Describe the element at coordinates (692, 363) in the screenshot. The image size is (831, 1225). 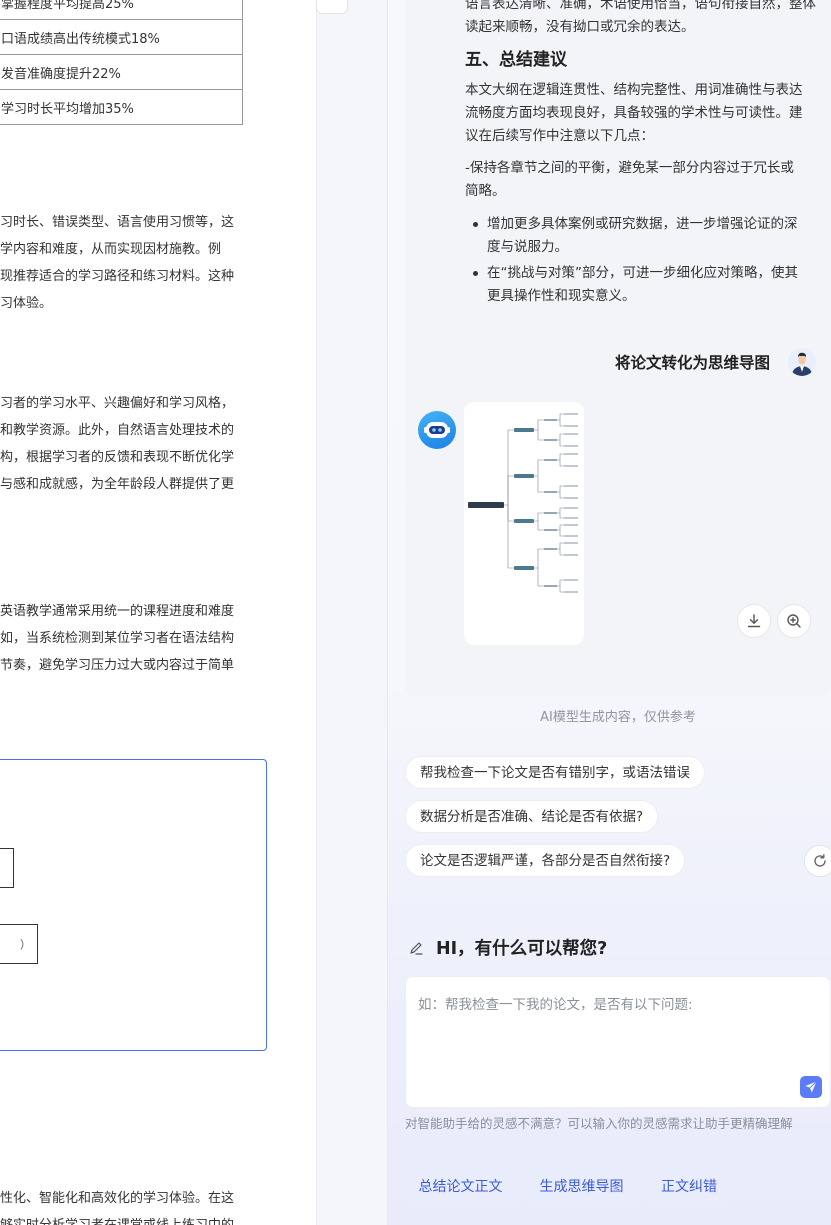
I see `user-message: 将论文转化为思维导图` at that location.